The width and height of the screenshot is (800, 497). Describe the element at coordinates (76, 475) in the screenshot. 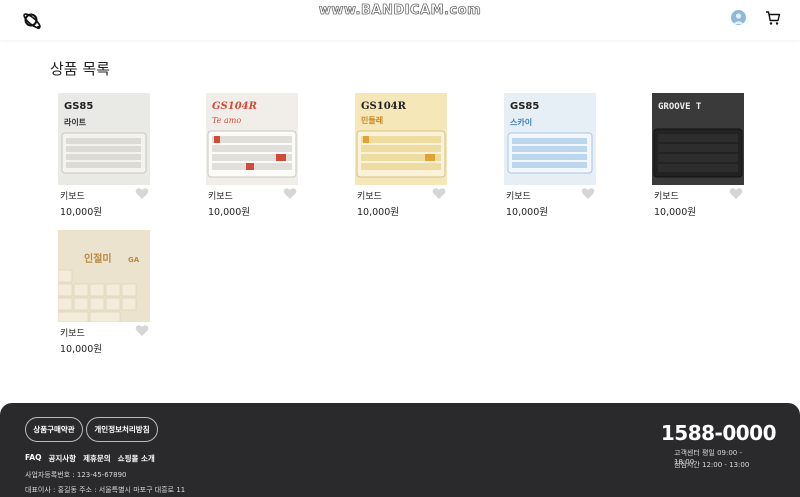

I see `business-number: 사업자등록번호 : 123-45-67890` at that location.